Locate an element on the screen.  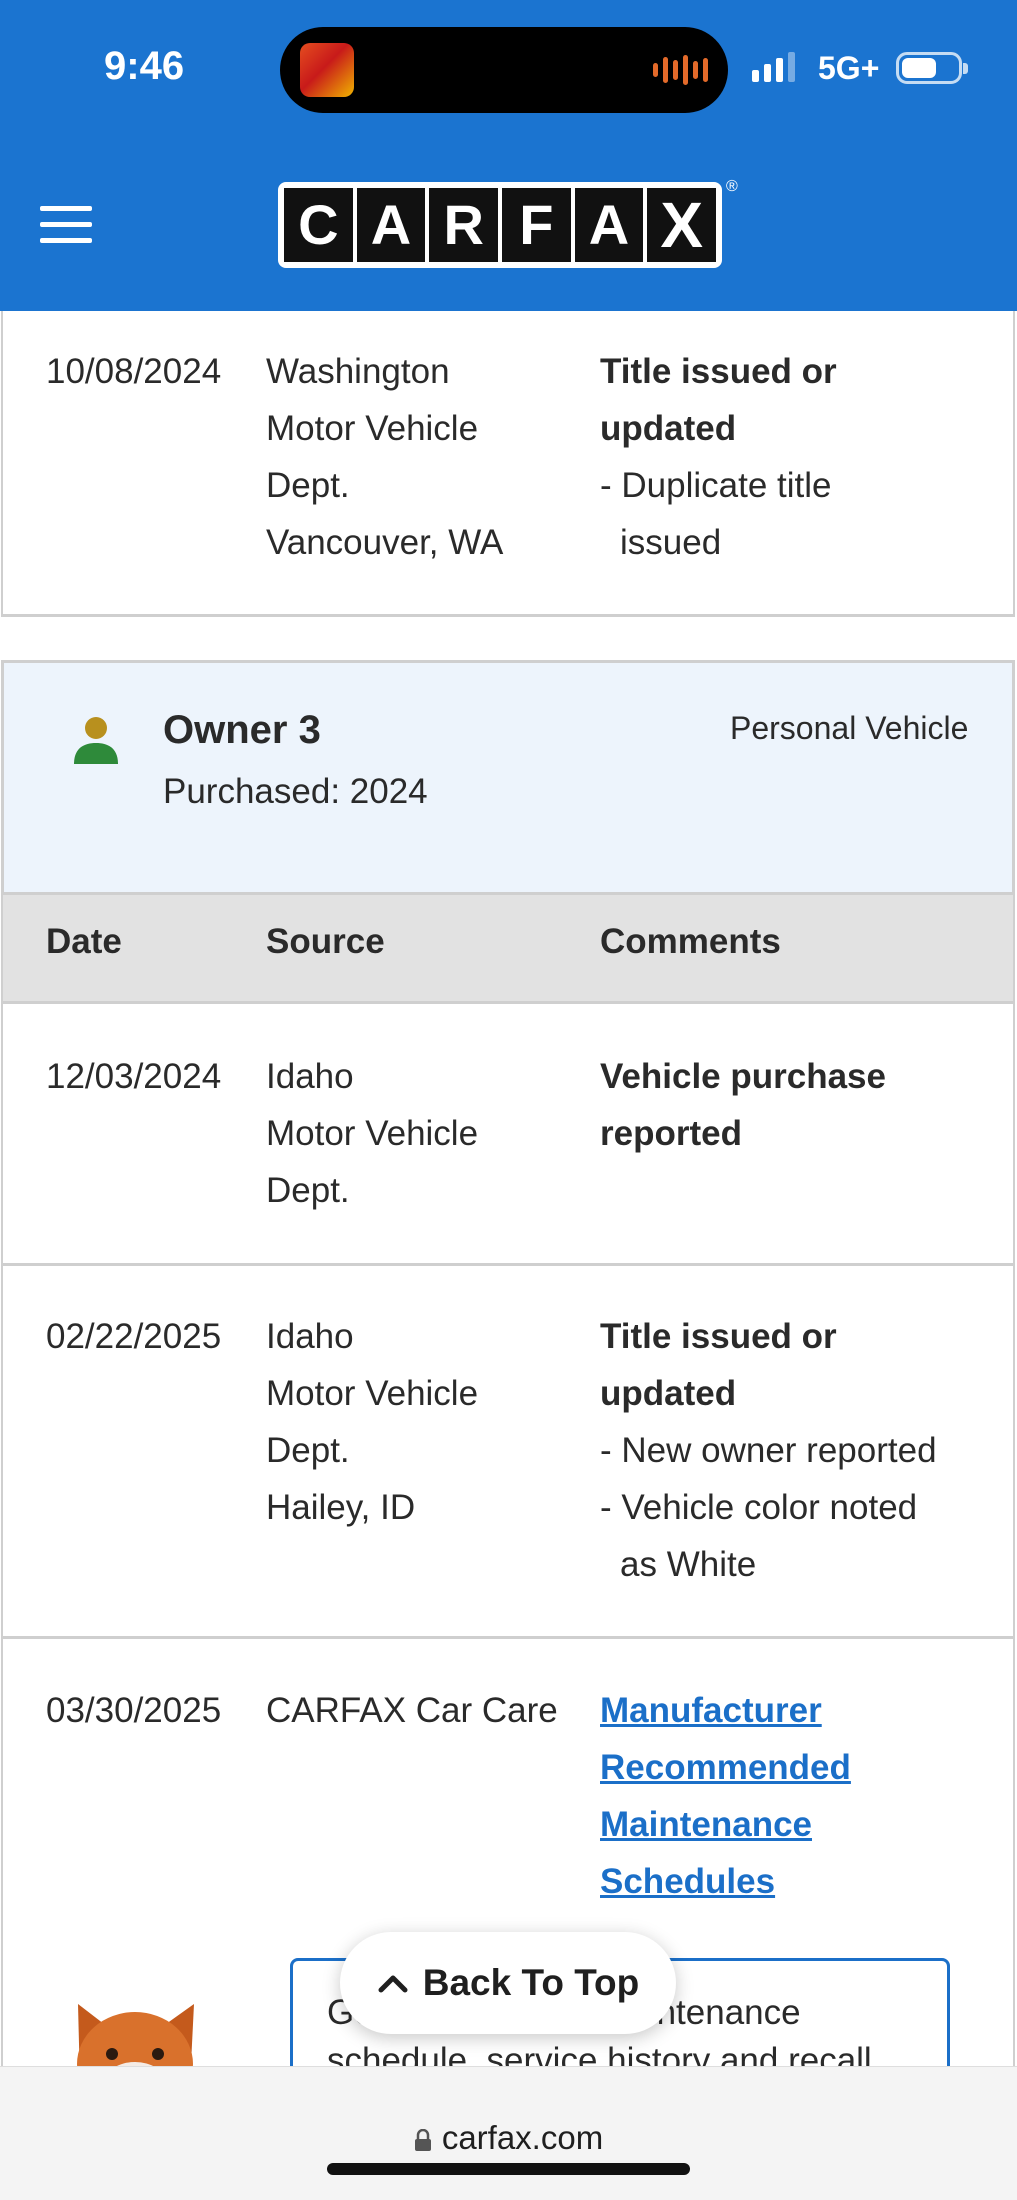
column-header-comments: Comments is located at coordinates (690, 941).